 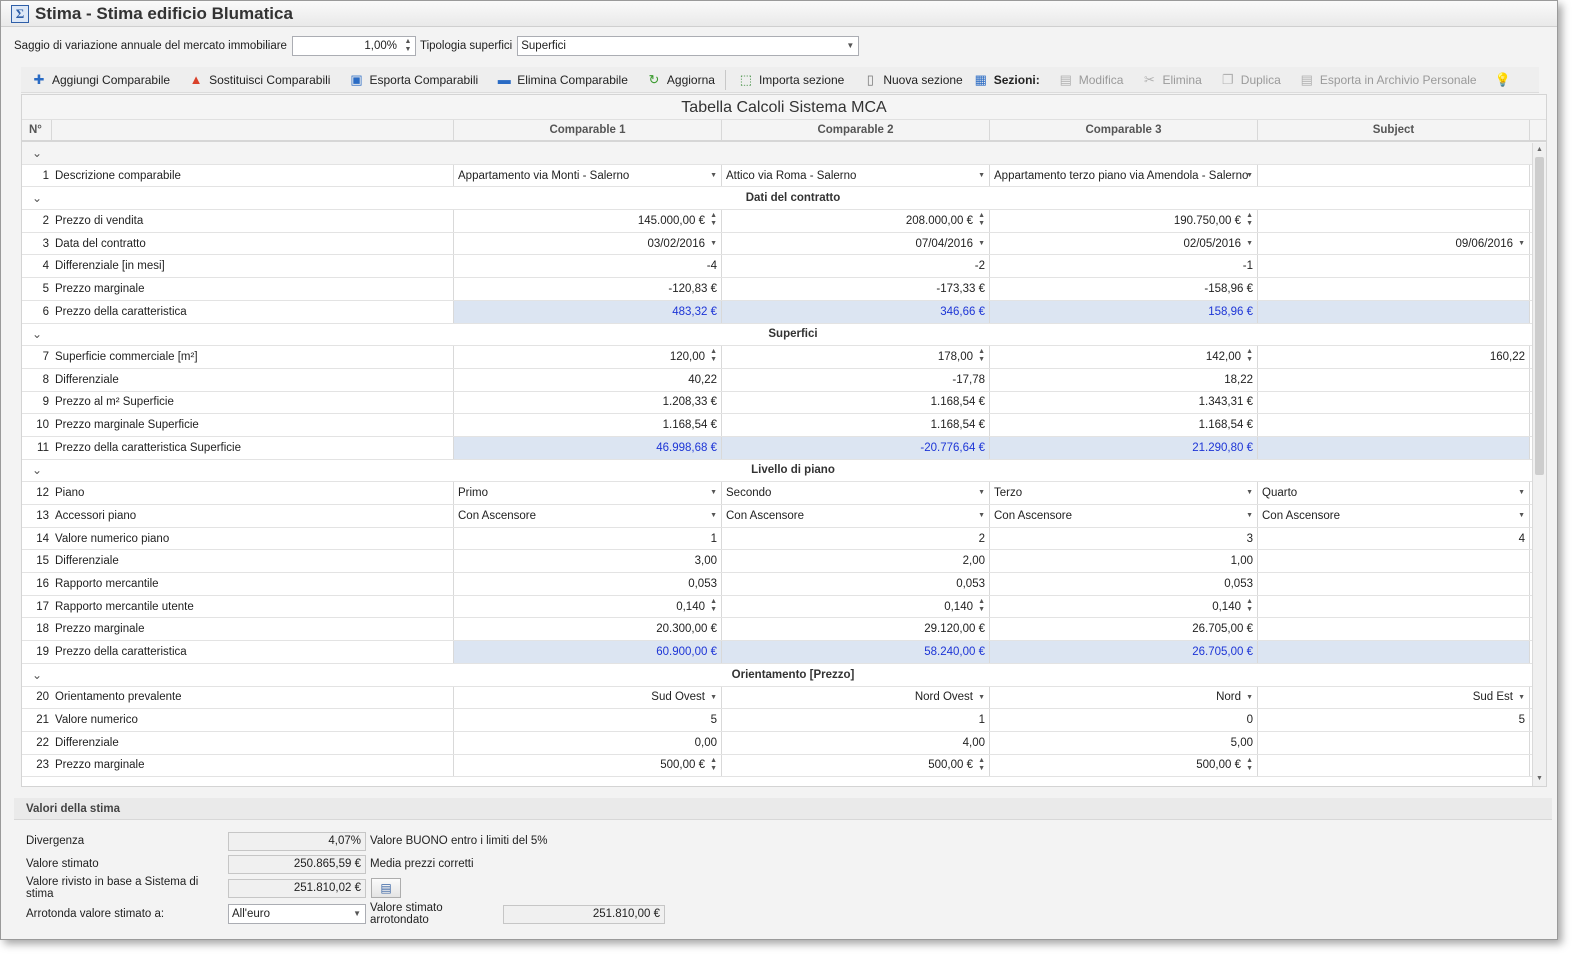 What do you see at coordinates (856, 130) in the screenshot?
I see `col-header-comparable-2: Comparable 2` at bounding box center [856, 130].